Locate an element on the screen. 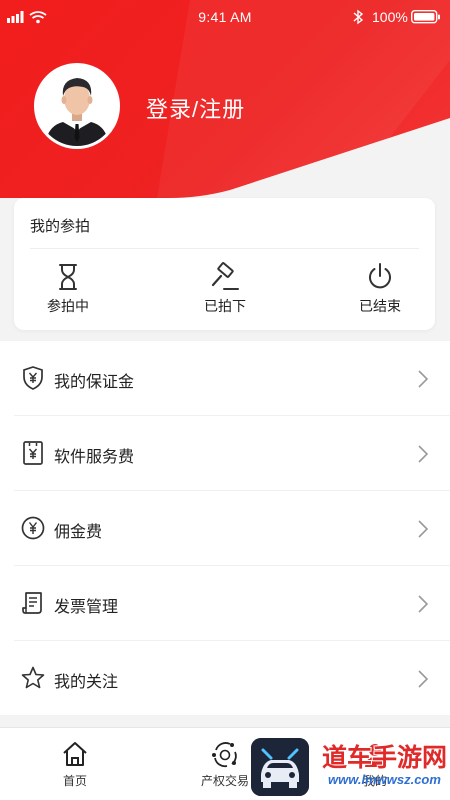  auction-in-progress-button: 参拍中 is located at coordinates (68, 291).